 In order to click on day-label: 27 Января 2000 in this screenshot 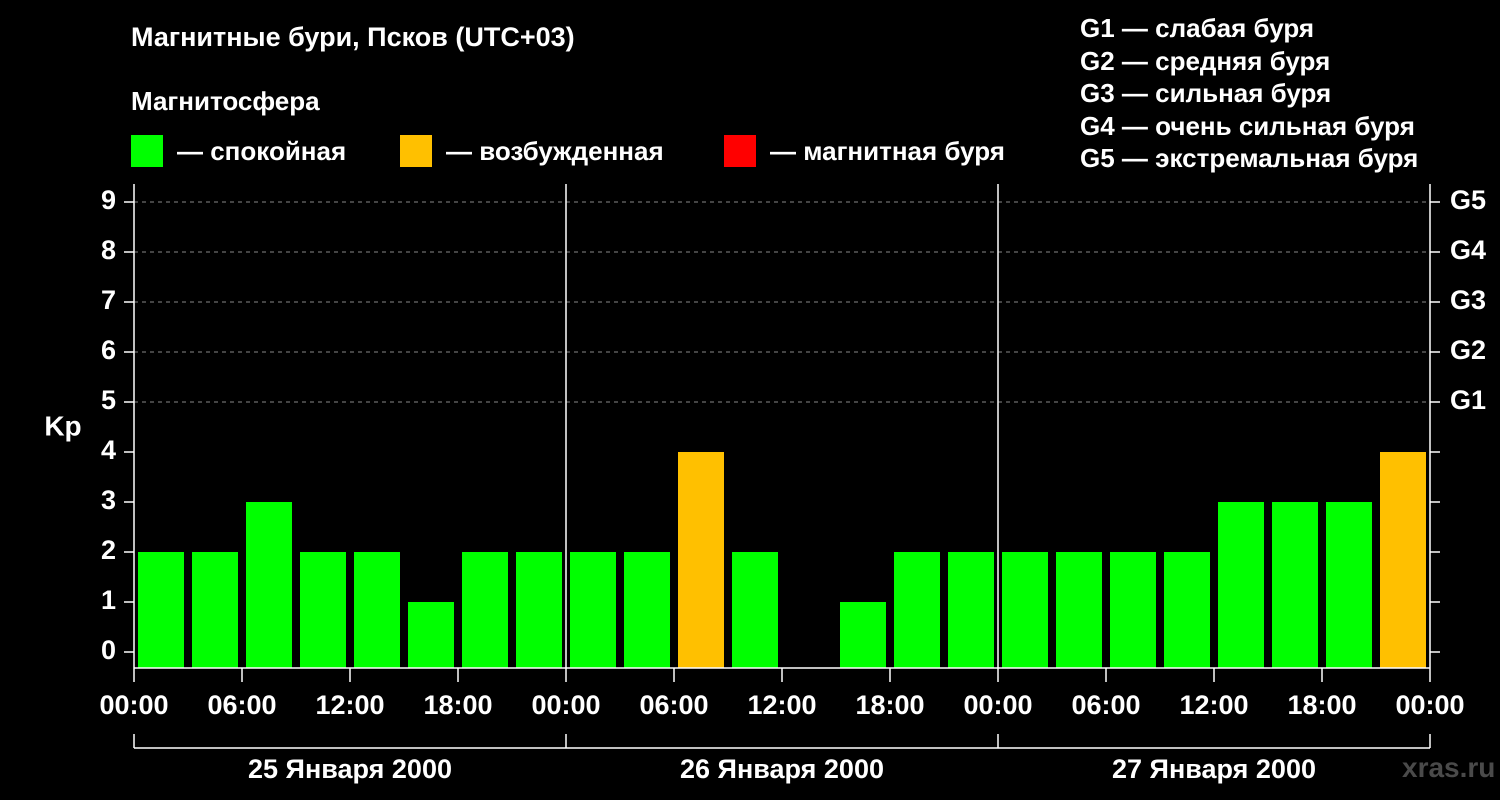, I will do `click(1214, 769)`.